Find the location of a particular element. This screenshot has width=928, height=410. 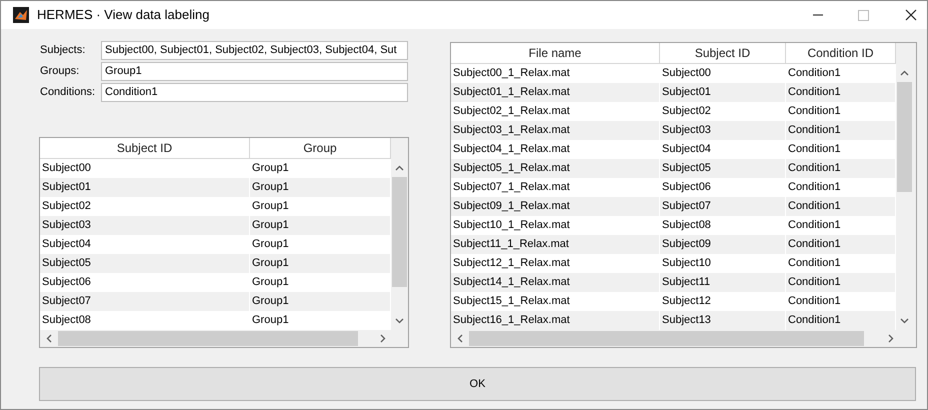

column-header: File name is located at coordinates (555, 53).